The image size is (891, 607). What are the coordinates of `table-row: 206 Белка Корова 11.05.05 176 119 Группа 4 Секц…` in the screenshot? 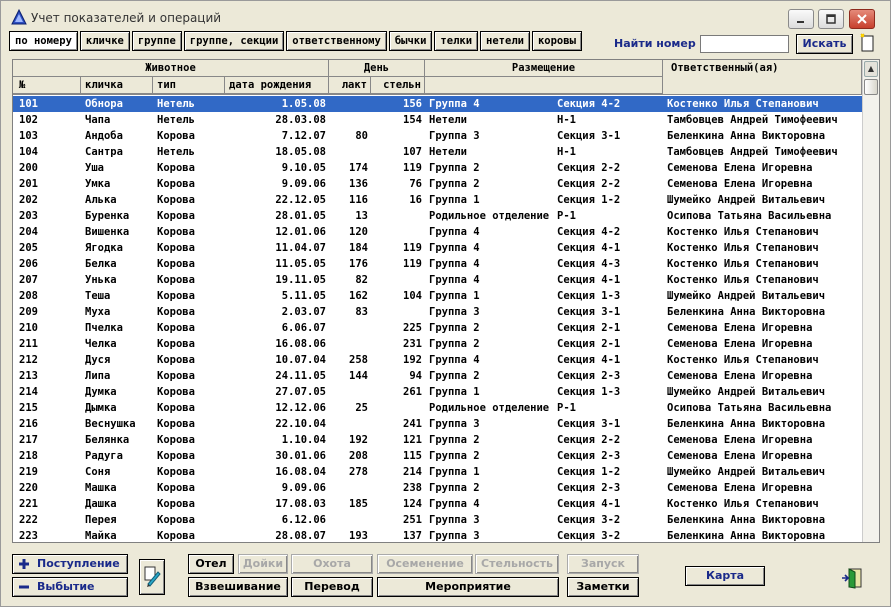 It's located at (437, 264).